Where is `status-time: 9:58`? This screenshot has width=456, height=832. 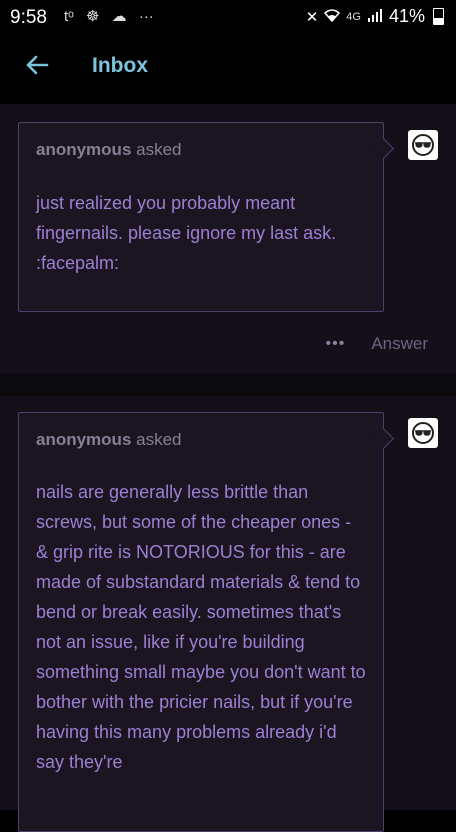 status-time: 9:58 is located at coordinates (28, 17).